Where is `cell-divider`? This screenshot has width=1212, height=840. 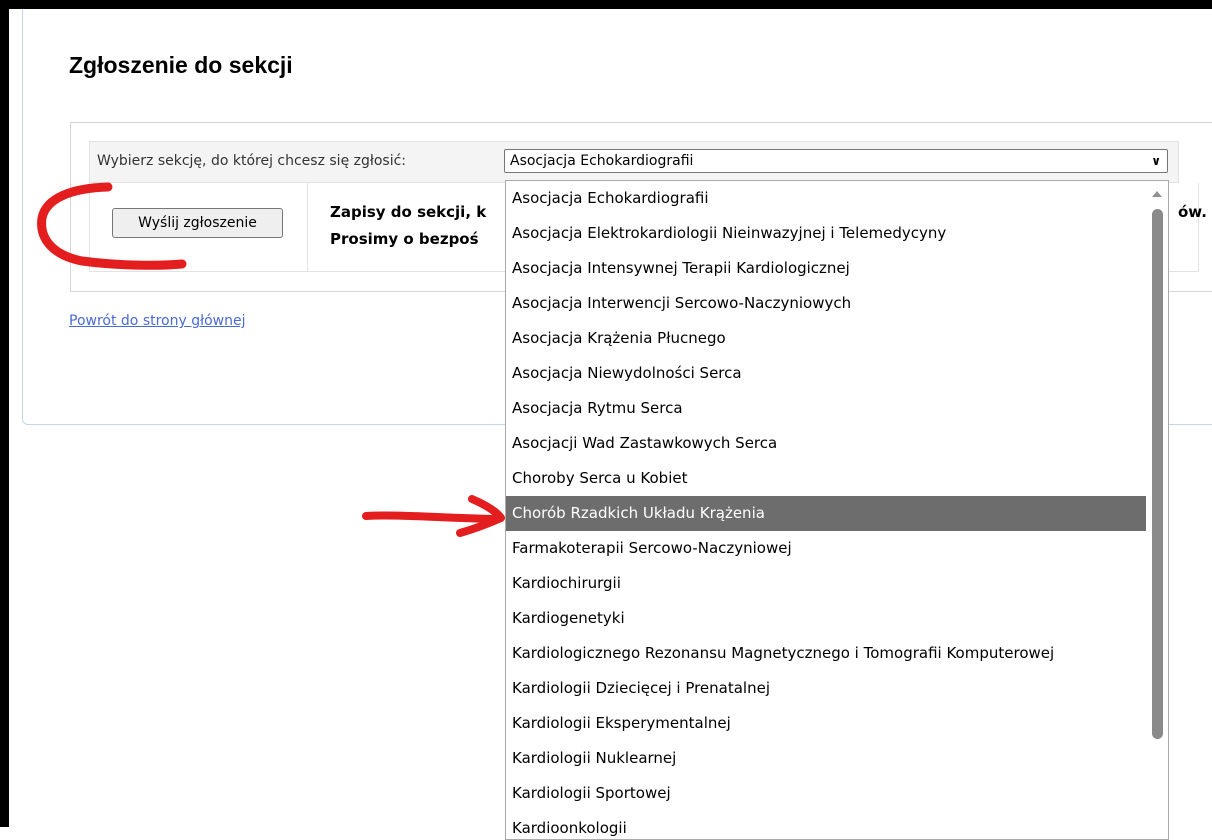
cell-divider is located at coordinates (307, 227).